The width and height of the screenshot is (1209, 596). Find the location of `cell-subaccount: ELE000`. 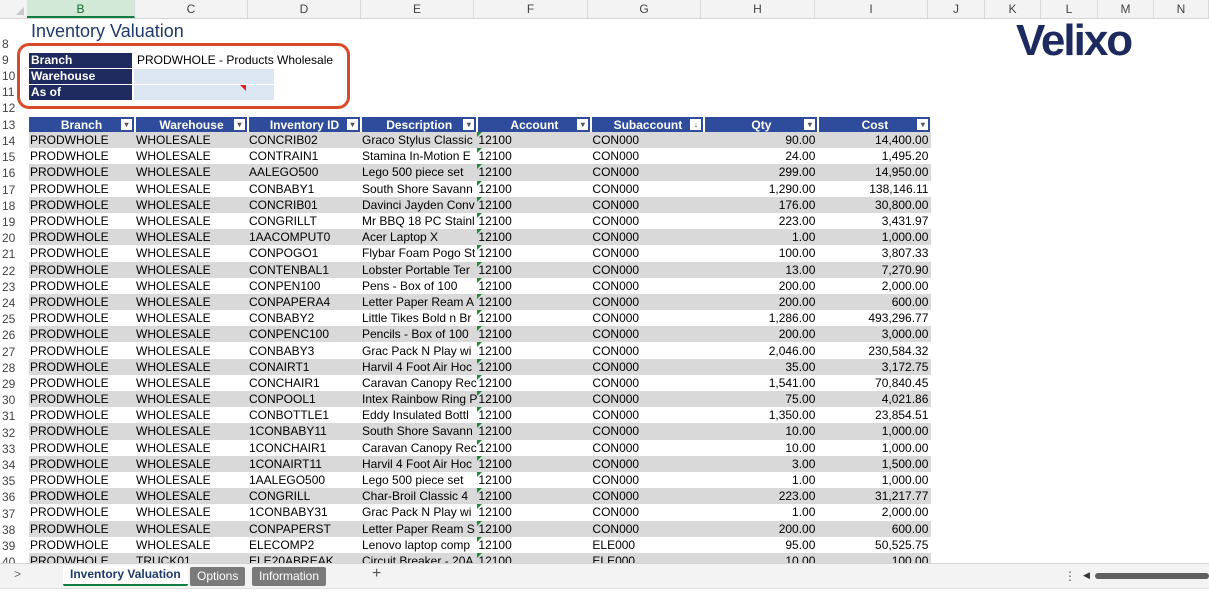

cell-subaccount: ELE000 is located at coordinates (647, 545).